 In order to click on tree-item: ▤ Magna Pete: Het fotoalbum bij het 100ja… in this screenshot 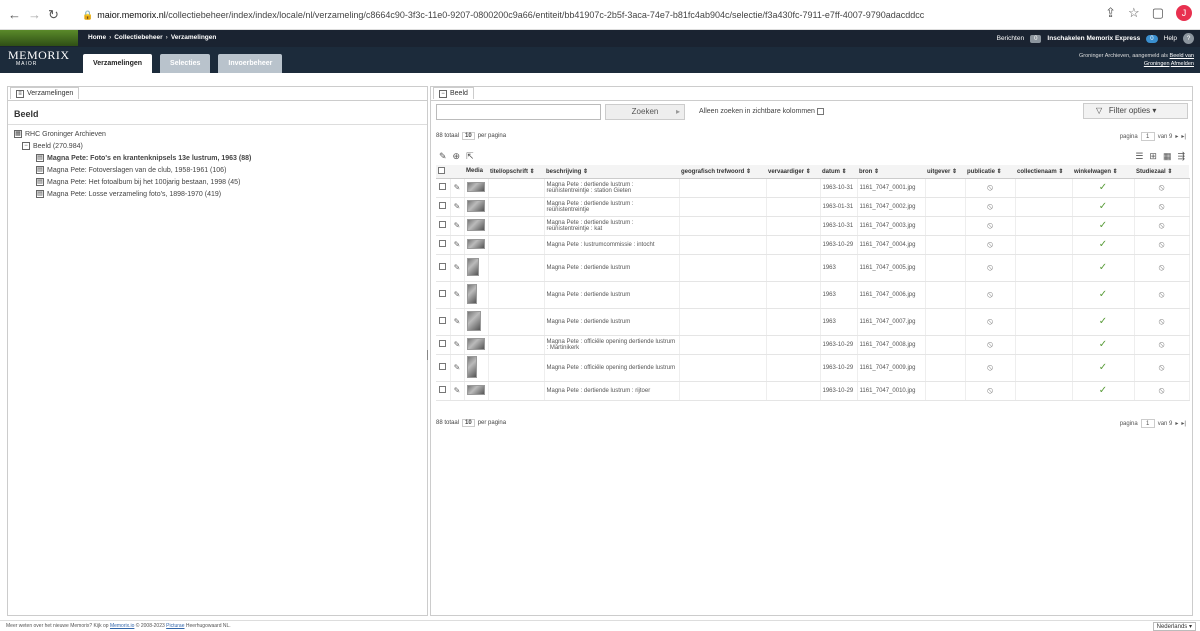, I will do `click(132, 182)`.